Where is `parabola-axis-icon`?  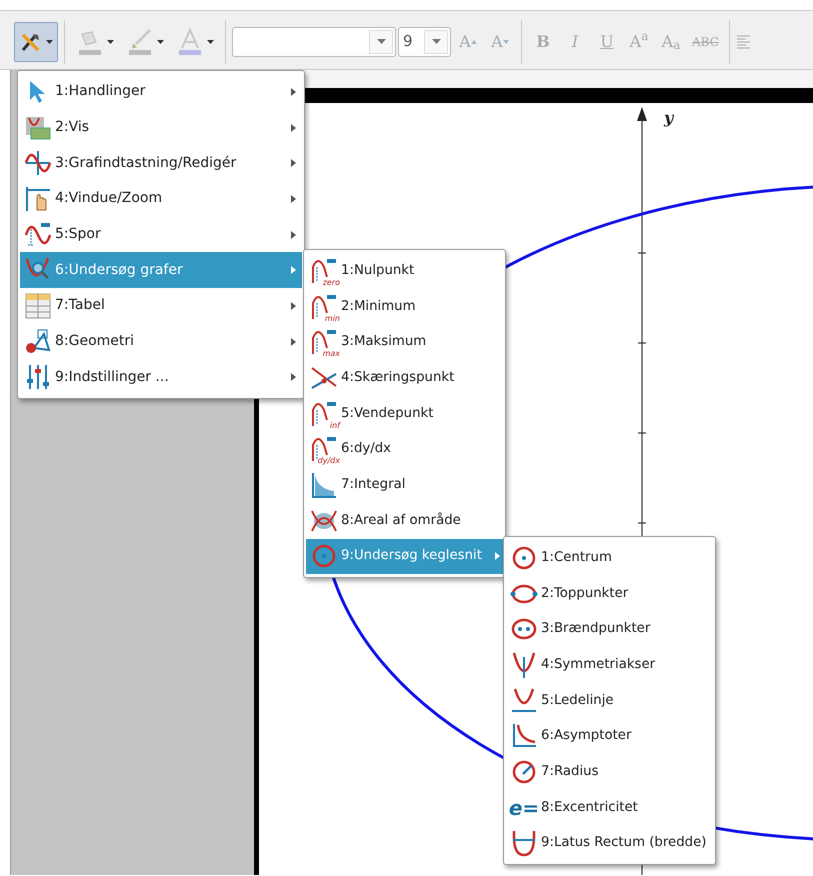 parabola-axis-icon is located at coordinates (524, 664).